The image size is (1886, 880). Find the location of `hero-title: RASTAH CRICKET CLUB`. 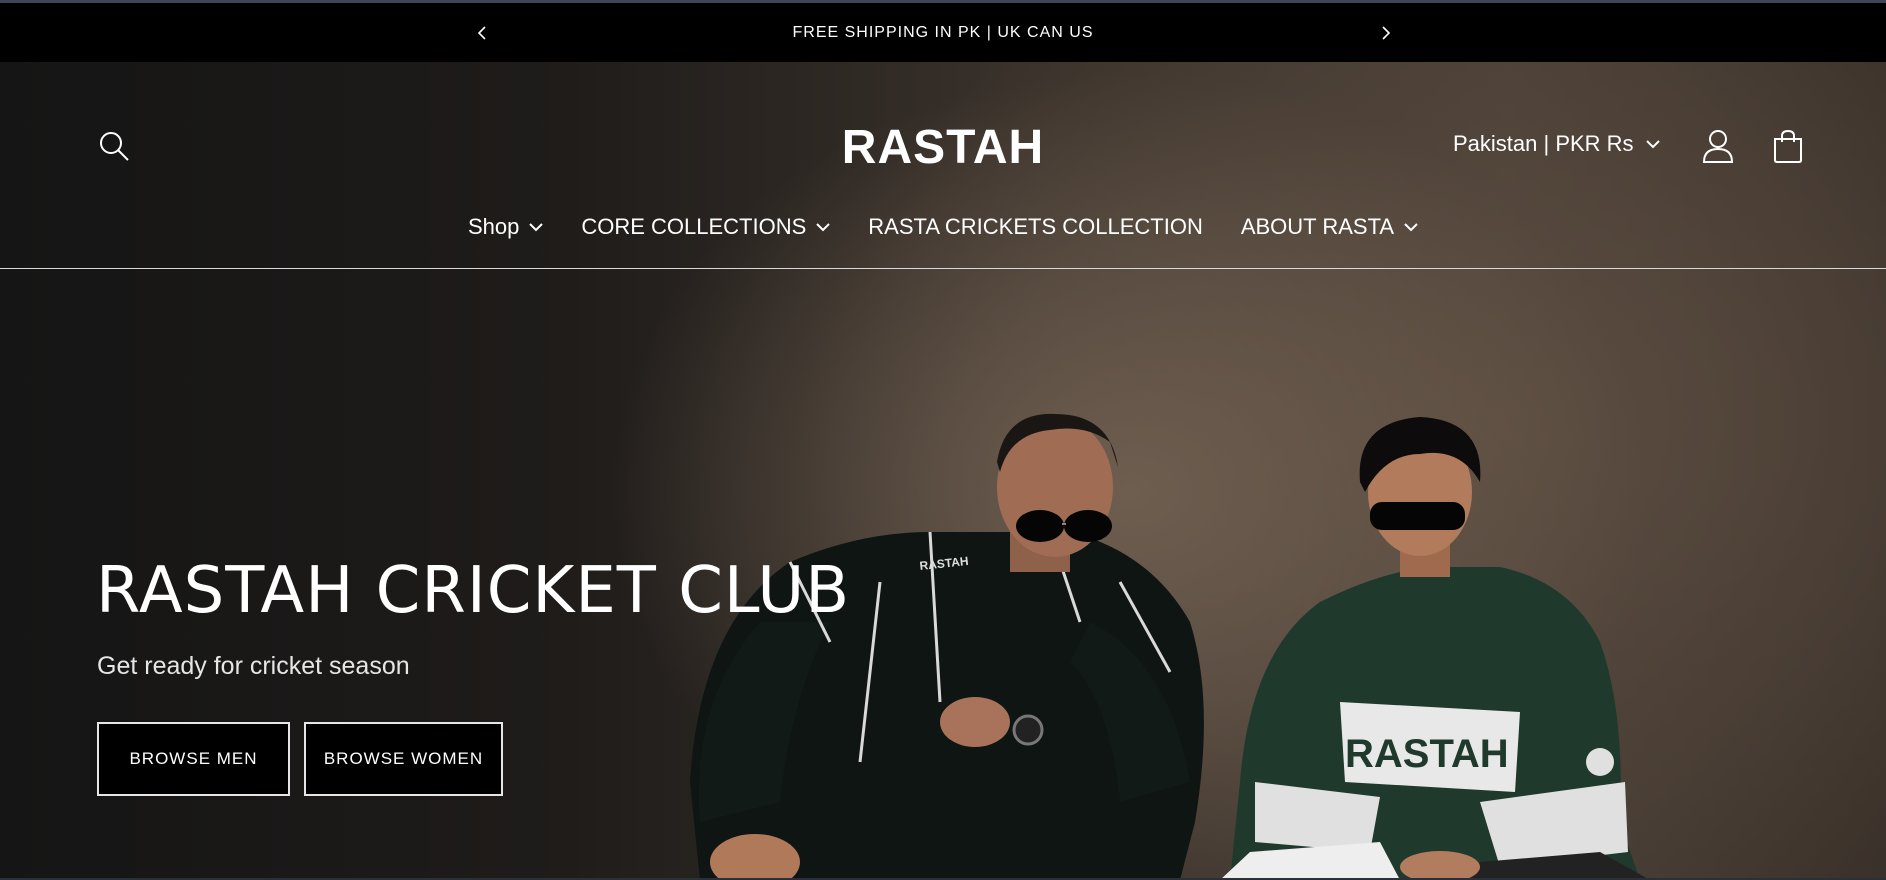

hero-title: RASTAH CRICKET CLUB is located at coordinates (473, 591).